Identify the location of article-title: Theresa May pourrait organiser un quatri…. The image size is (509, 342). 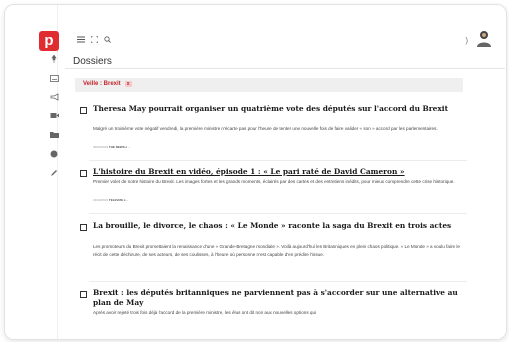
(279, 109).